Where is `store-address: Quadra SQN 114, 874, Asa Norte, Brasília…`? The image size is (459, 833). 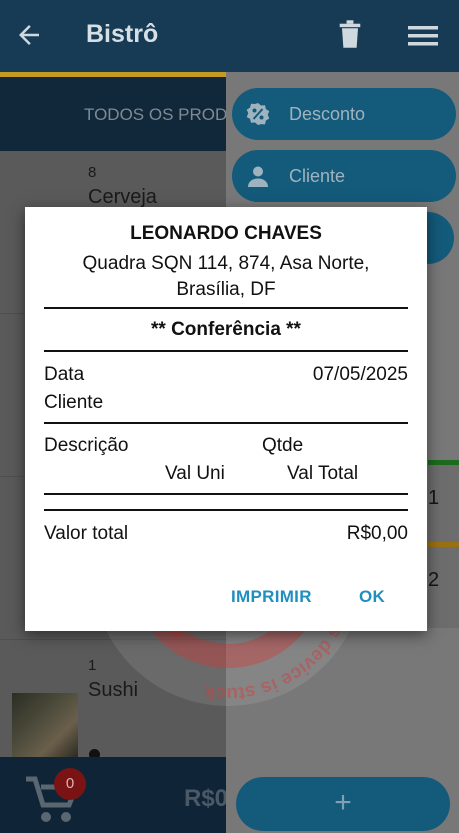 store-address: Quadra SQN 114, 874, Asa Norte, Brasília… is located at coordinates (226, 277).